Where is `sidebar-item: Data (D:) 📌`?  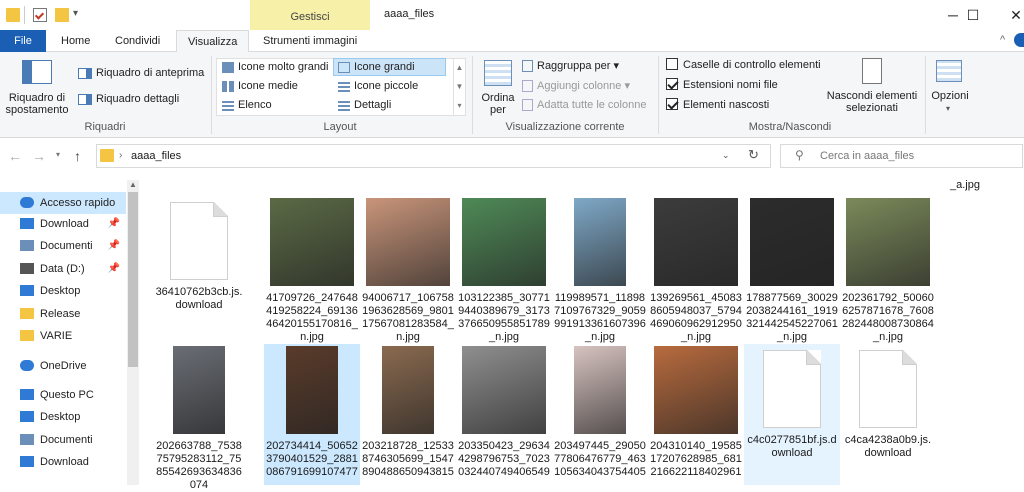 sidebar-item: Data (D:) 📌 is located at coordinates (63, 269).